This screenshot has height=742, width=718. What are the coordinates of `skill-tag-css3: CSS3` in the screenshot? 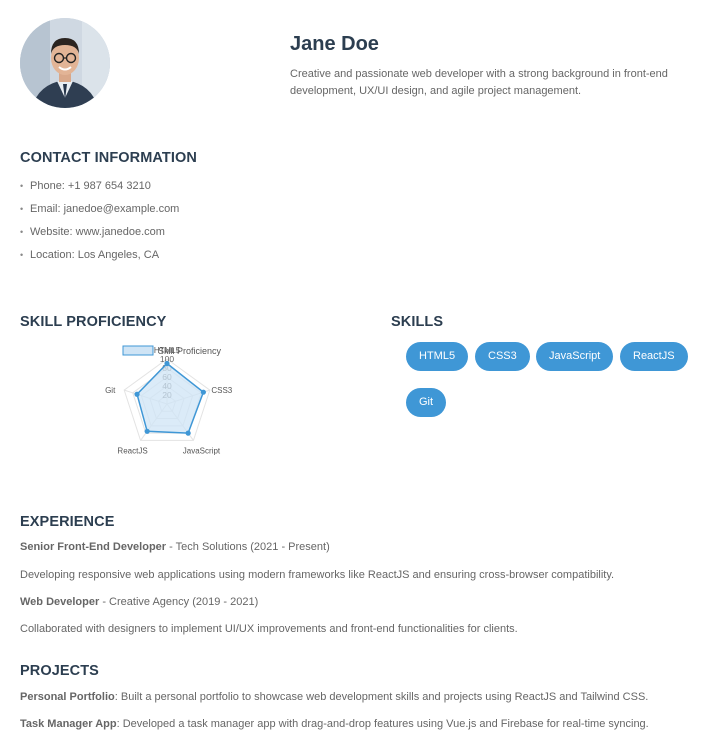 It's located at (502, 356).